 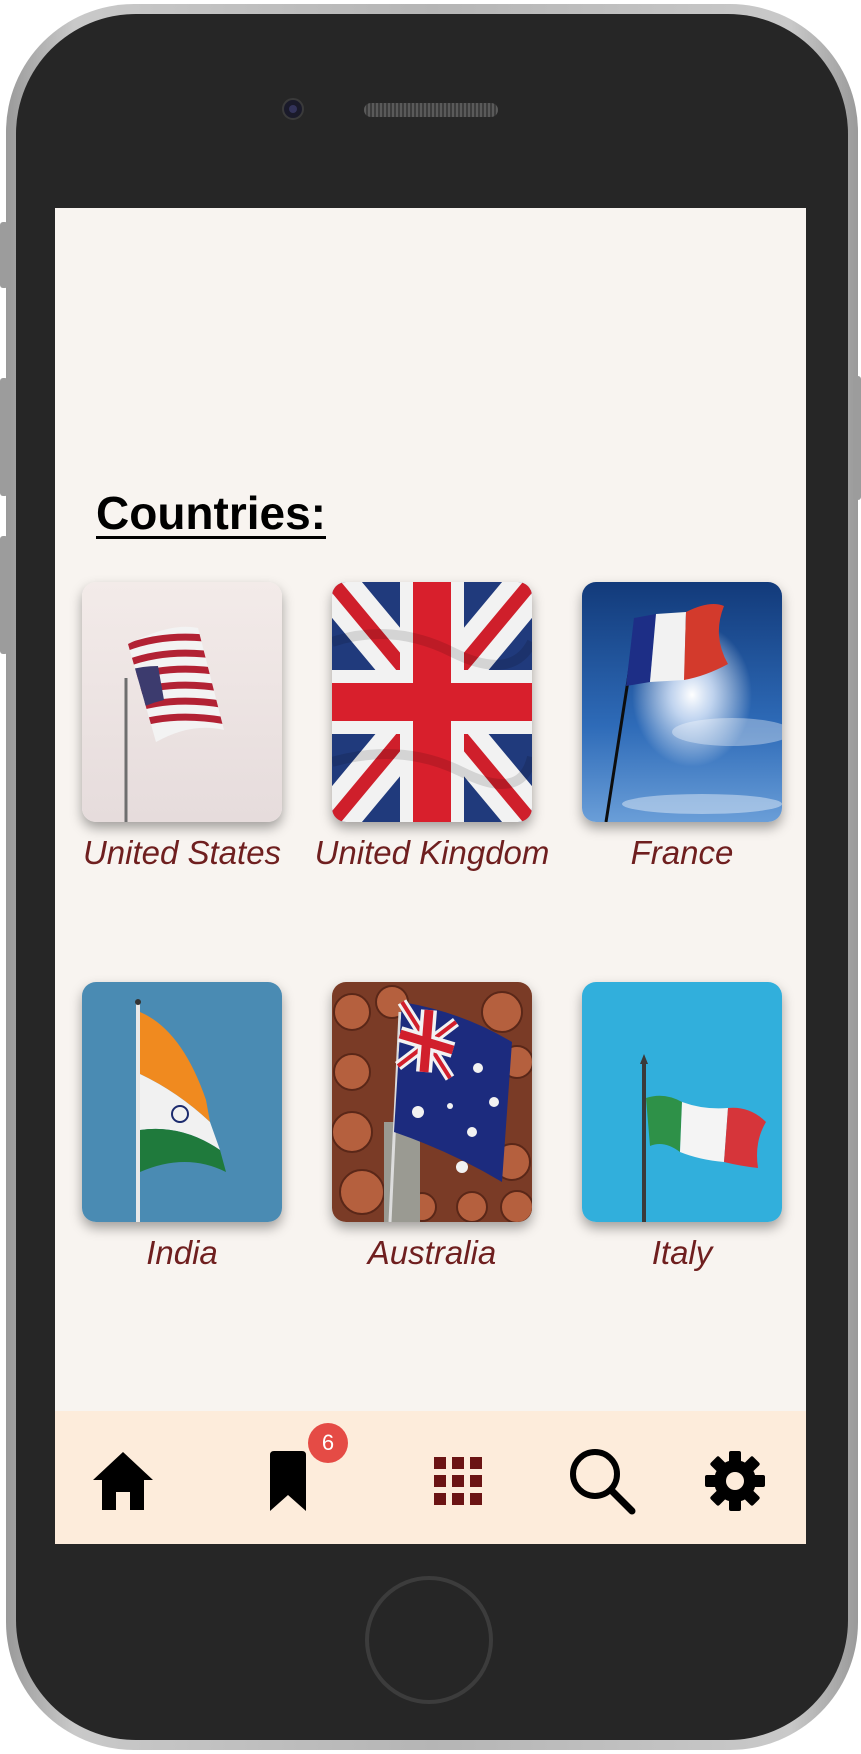 What do you see at coordinates (429, 1640) in the screenshot?
I see `home-button` at bounding box center [429, 1640].